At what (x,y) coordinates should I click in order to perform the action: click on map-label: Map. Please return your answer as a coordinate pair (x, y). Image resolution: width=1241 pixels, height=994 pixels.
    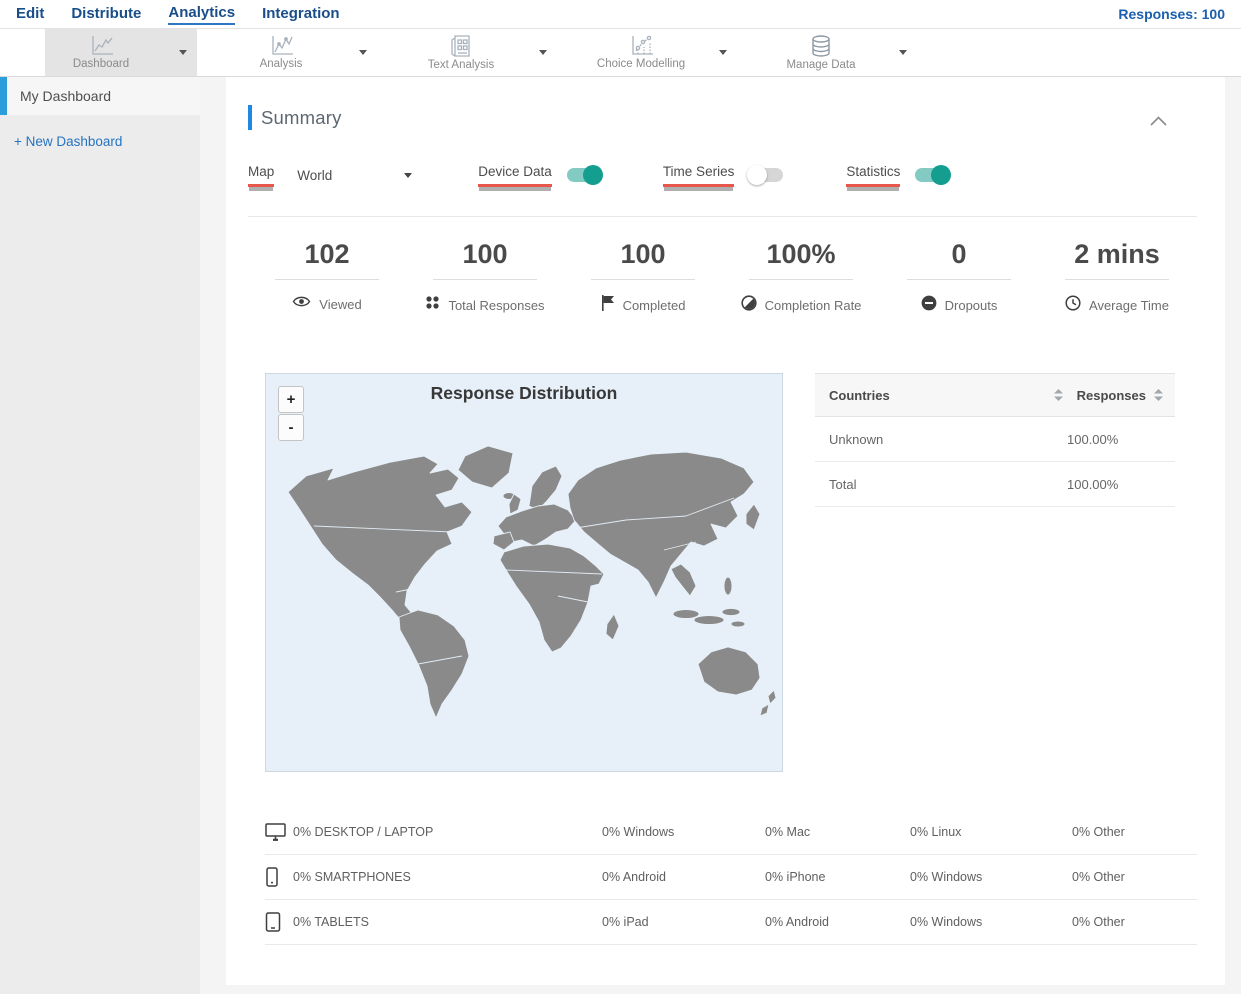
    Looking at the image, I should click on (261, 175).